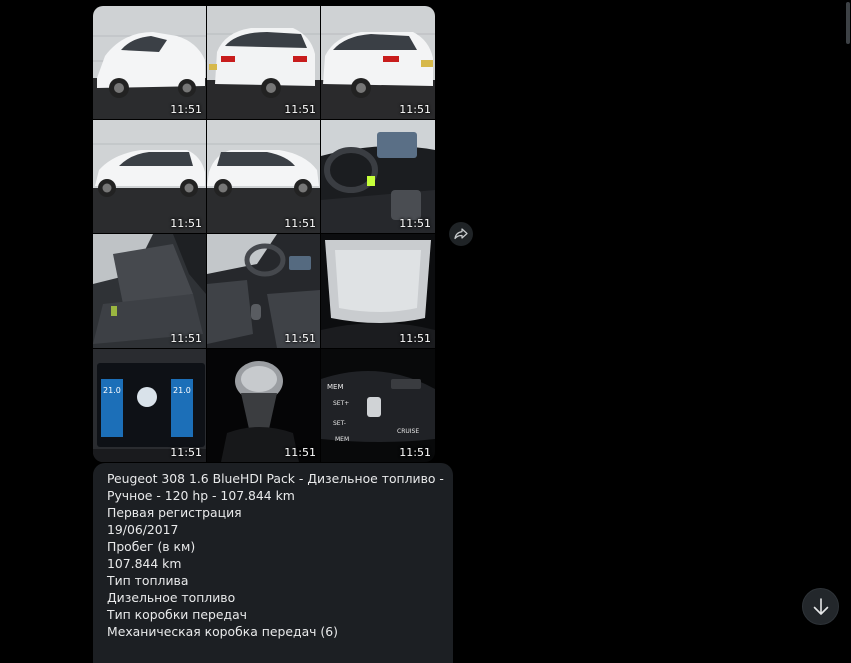  I want to click on photo-car-rear: 11:51, so click(263, 62).